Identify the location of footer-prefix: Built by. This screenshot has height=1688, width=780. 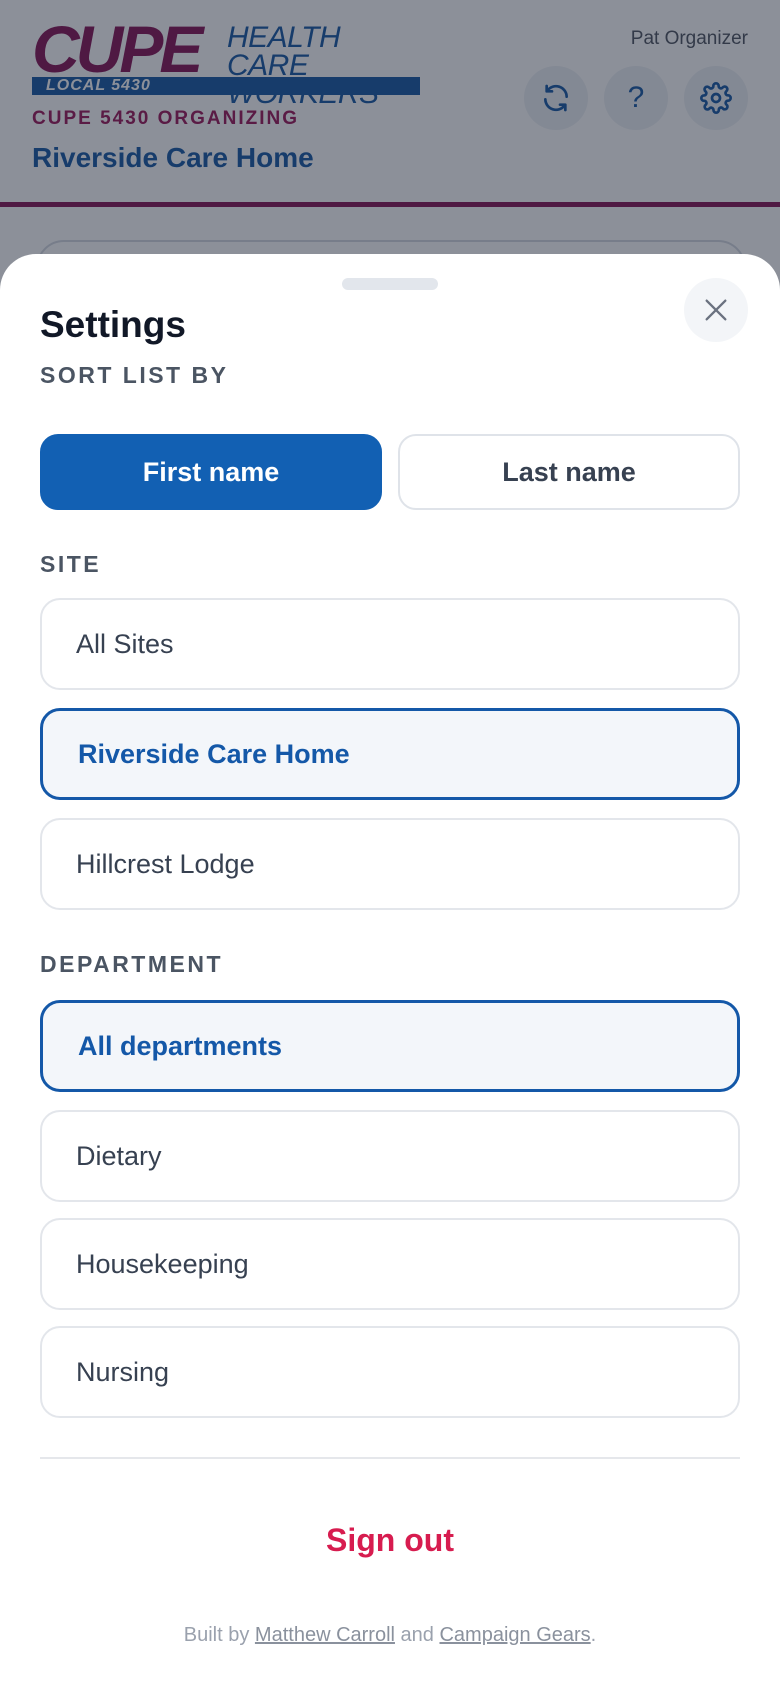
(216, 1635).